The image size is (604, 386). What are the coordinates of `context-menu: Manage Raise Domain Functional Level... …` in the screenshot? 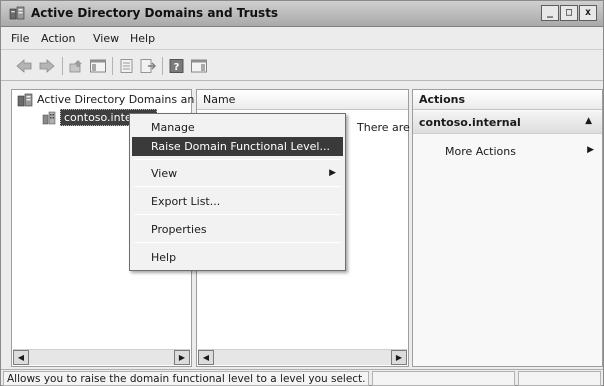 It's located at (237, 192).